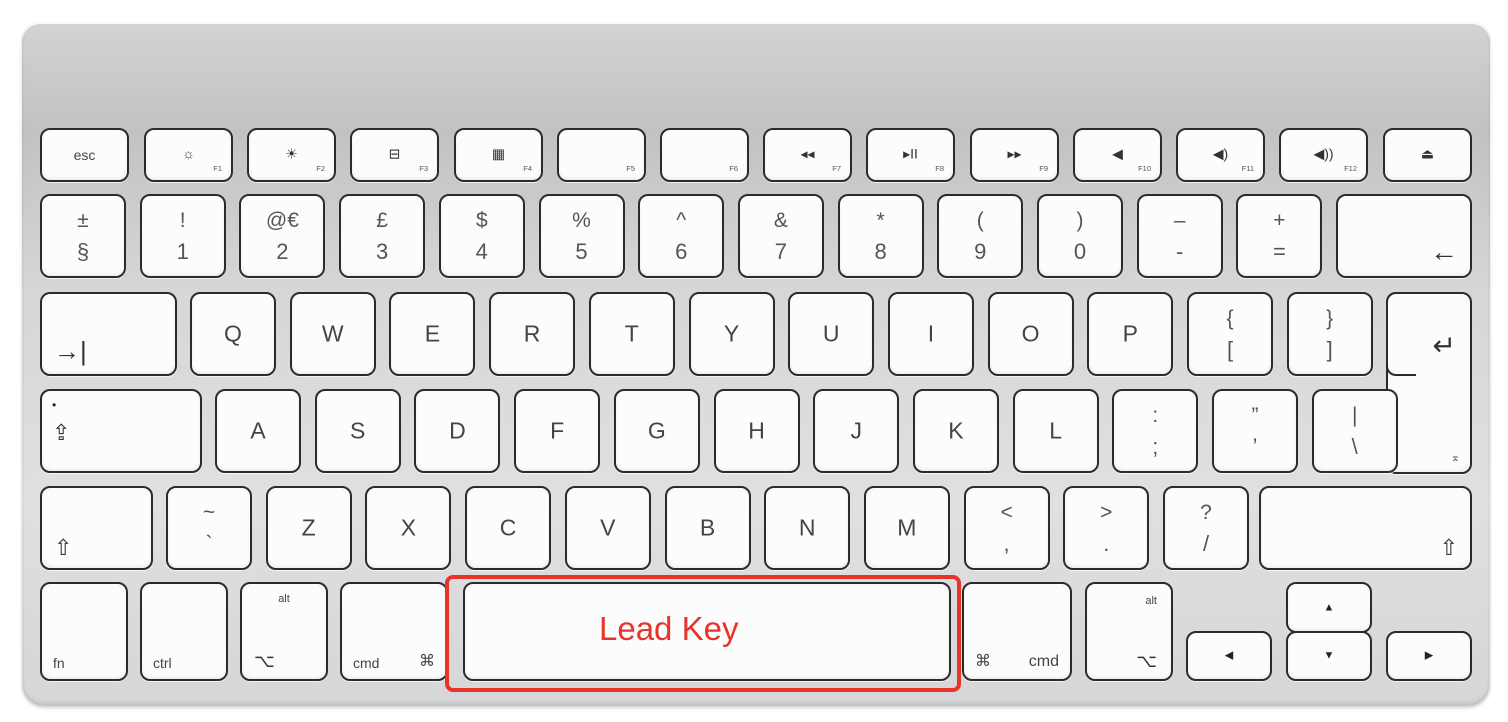 Image resolution: width=1508 pixels, height=722 pixels. I want to click on key-label: 0, so click(1080, 252).